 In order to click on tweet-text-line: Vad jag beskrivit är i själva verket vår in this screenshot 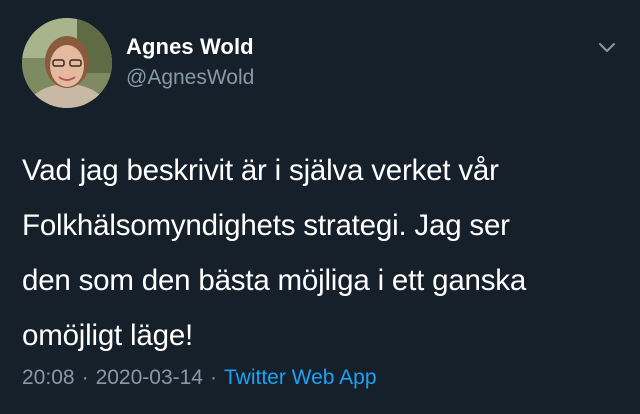, I will do `click(260, 170)`.